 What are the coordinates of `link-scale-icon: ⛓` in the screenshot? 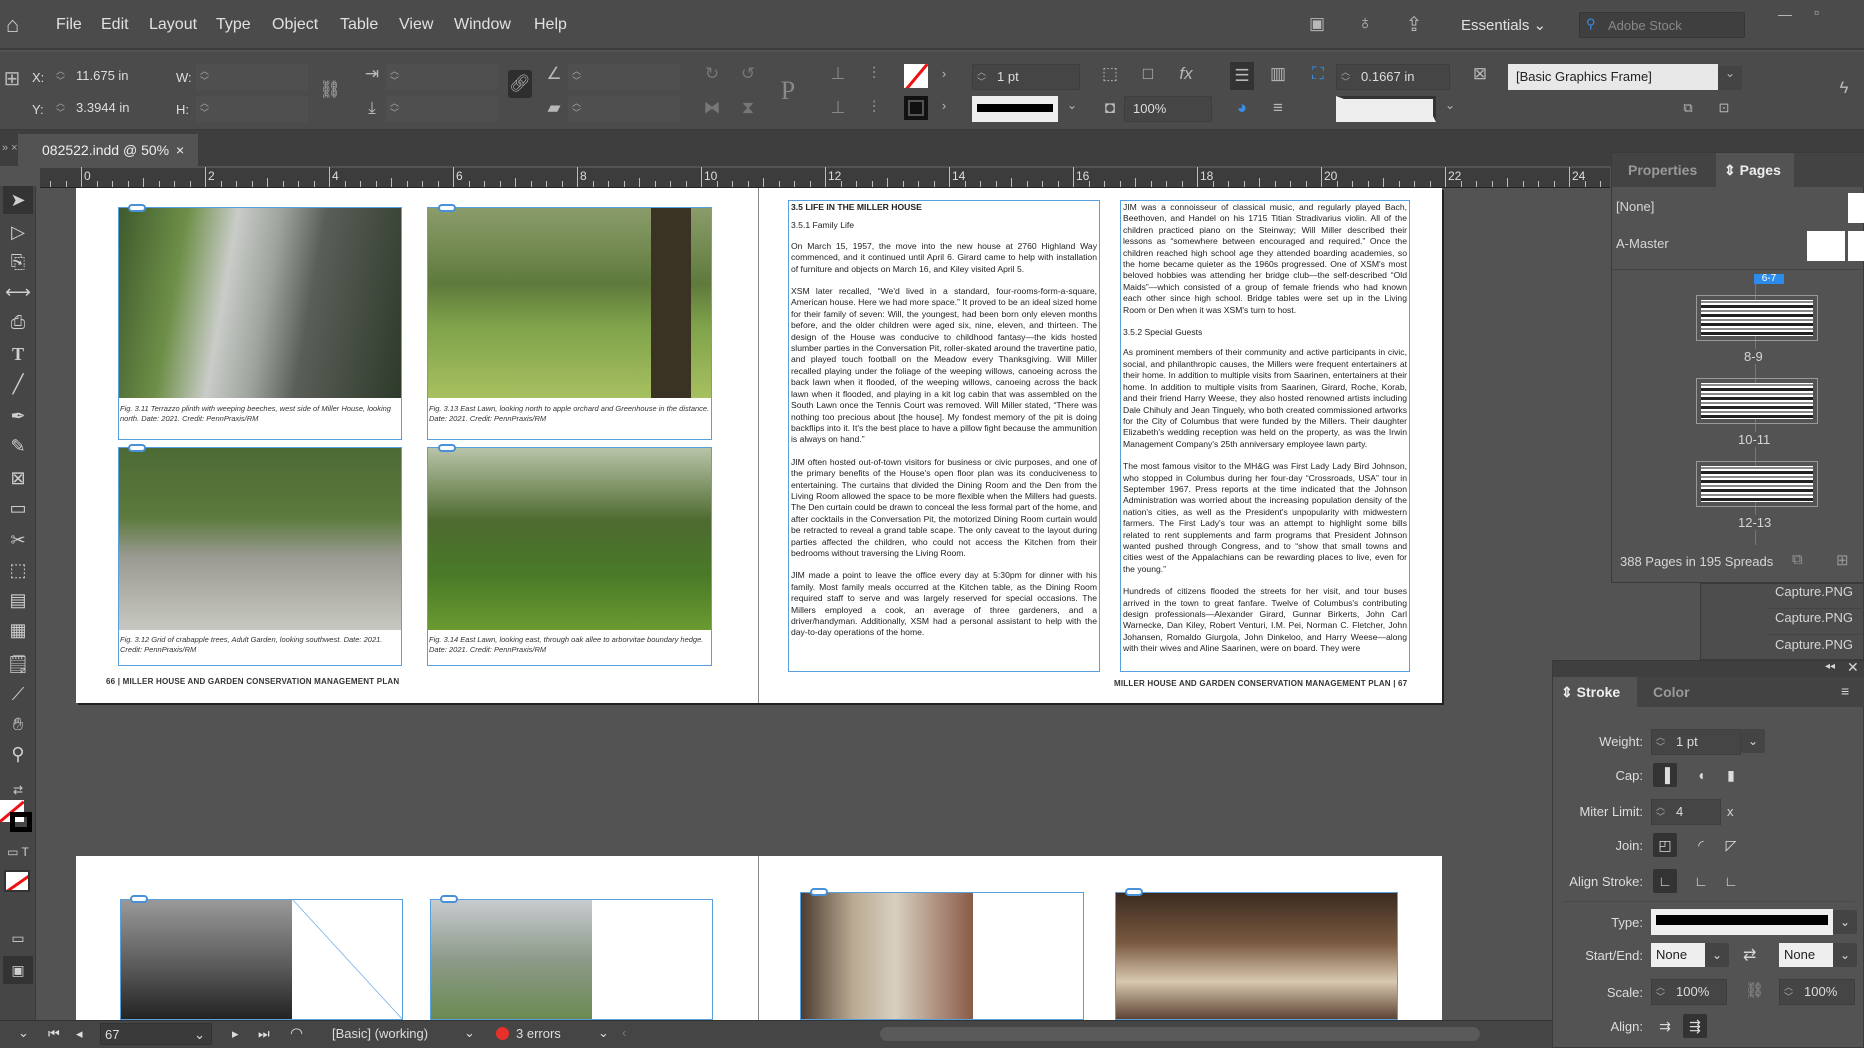 It's located at (1754, 990).